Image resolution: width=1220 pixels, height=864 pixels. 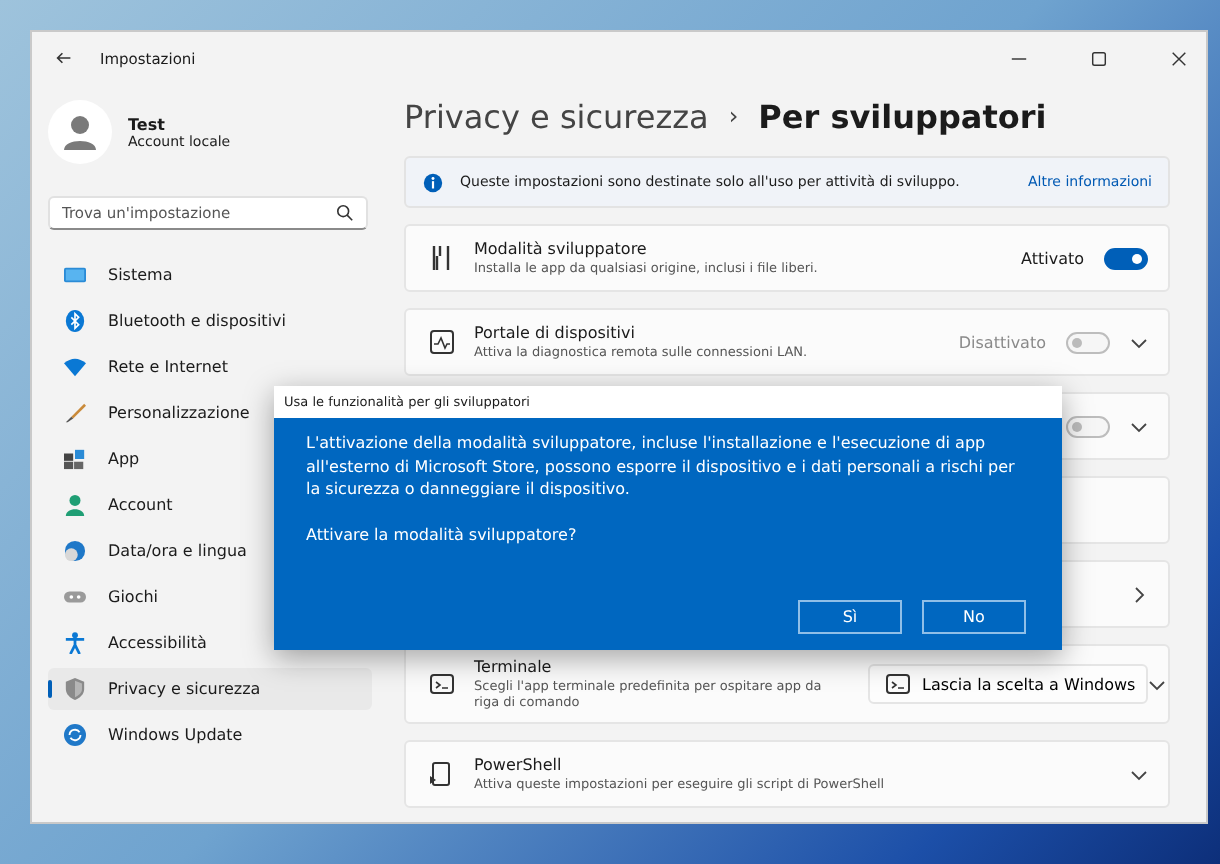 What do you see at coordinates (75, 597) in the screenshot?
I see `gamepad-icon` at bounding box center [75, 597].